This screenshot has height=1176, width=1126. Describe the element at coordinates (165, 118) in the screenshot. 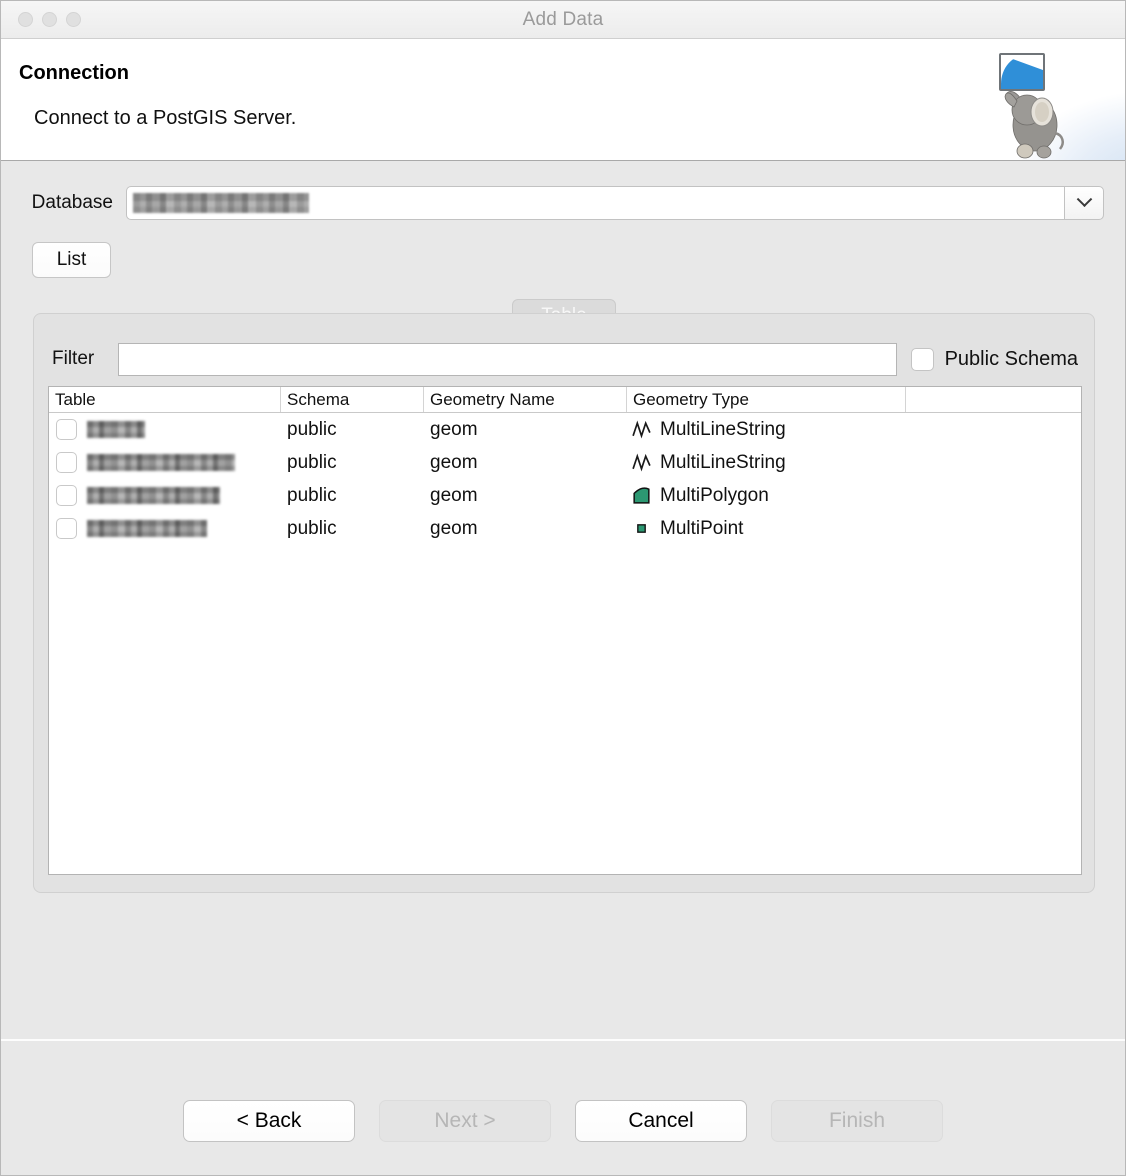

I see `page-subtitle: Connect to a PostGIS Server.` at that location.